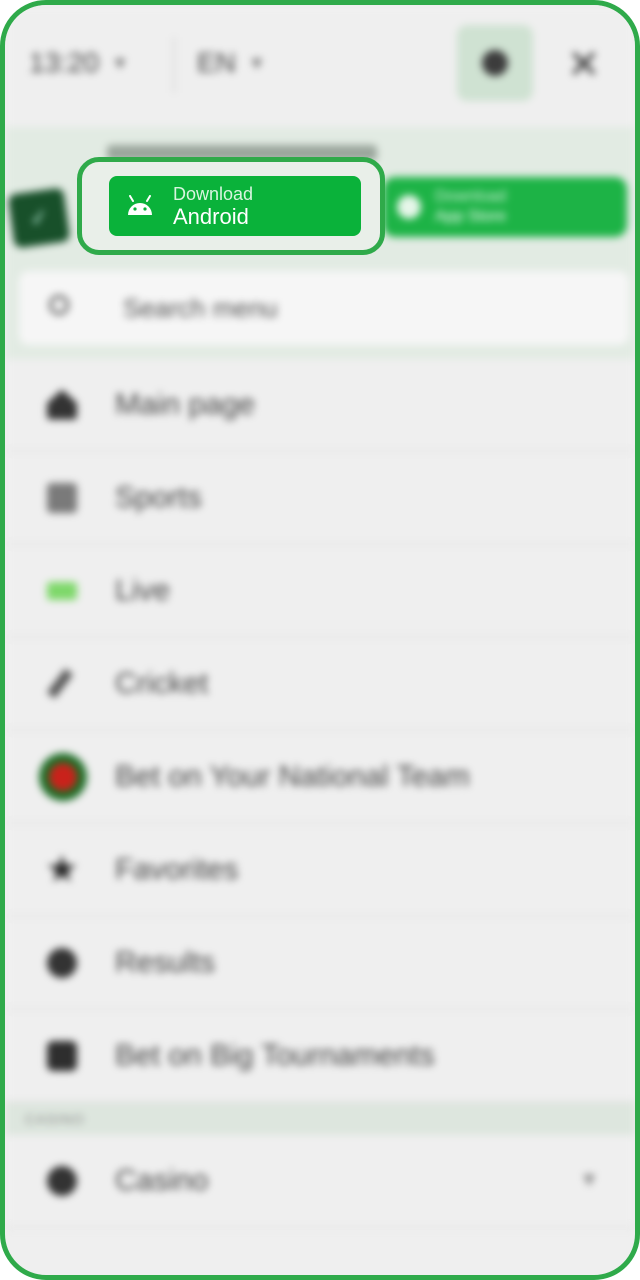 The height and width of the screenshot is (1280, 640). What do you see at coordinates (320, 963) in the screenshot?
I see `menu-item-results: Results` at bounding box center [320, 963].